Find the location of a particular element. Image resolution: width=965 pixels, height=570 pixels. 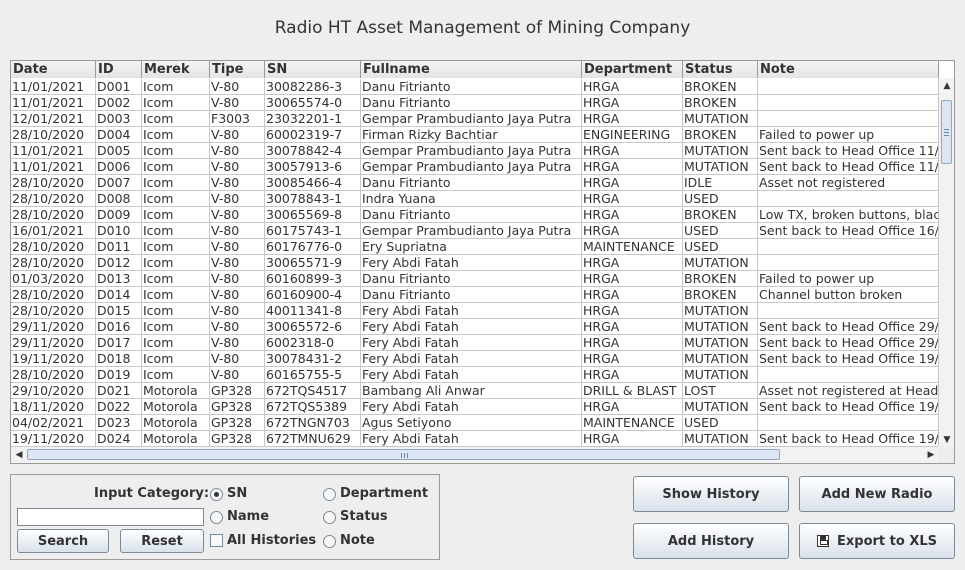

cell-fullname: Bambang Ali Anwar is located at coordinates (471, 391).